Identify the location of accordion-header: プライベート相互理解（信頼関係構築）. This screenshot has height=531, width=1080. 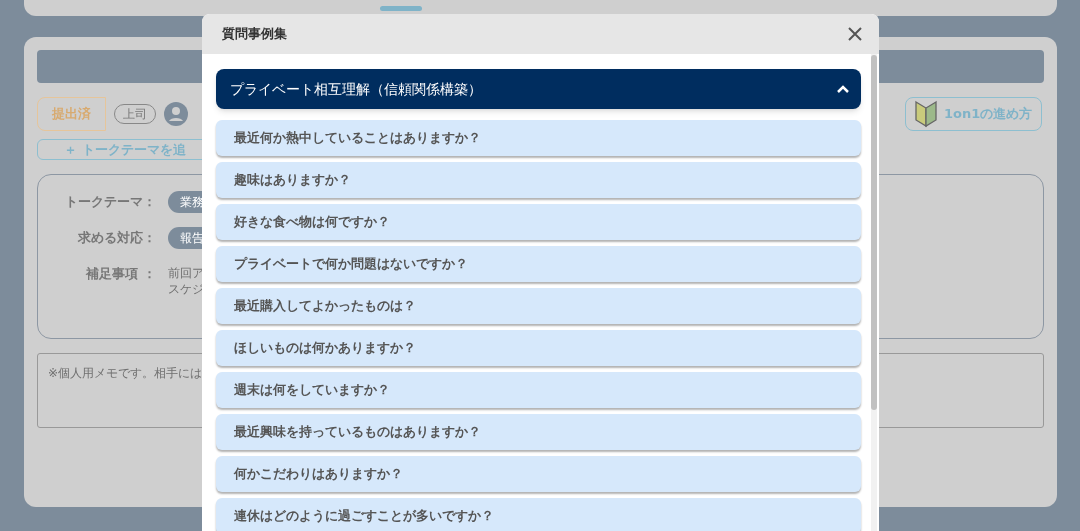
(538, 89).